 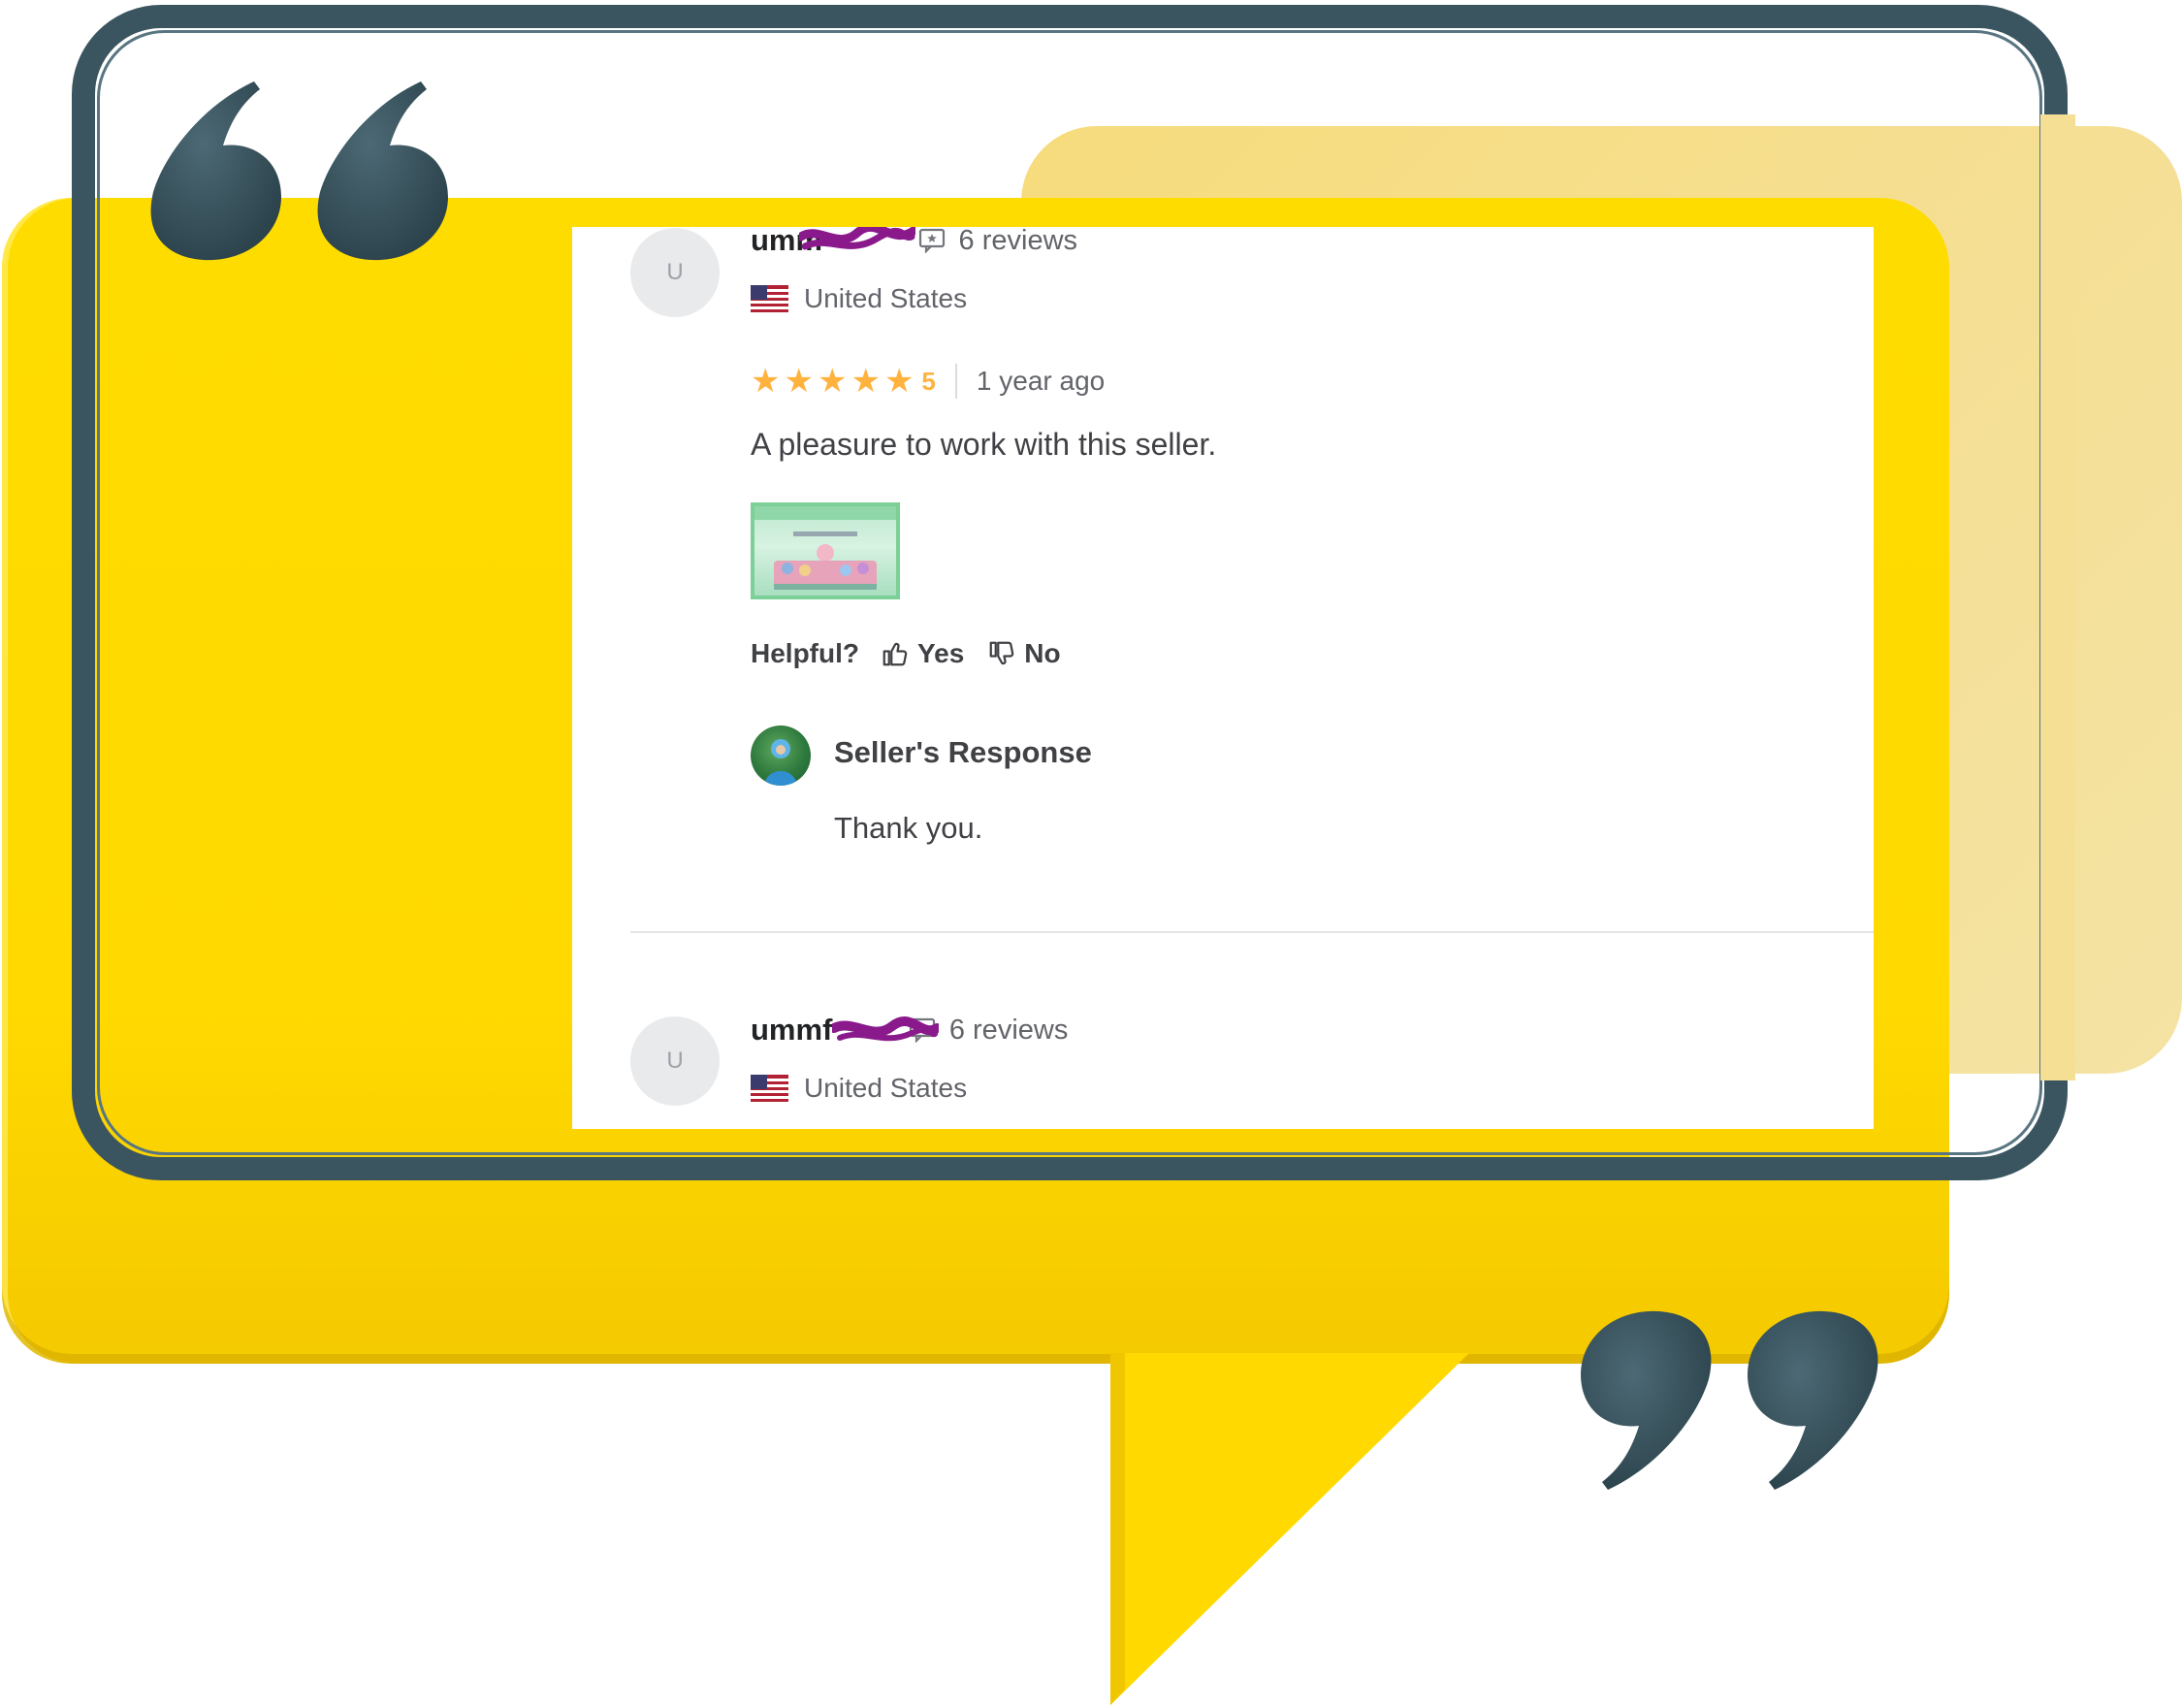 I want to click on rating-value: 5, so click(x=928, y=381).